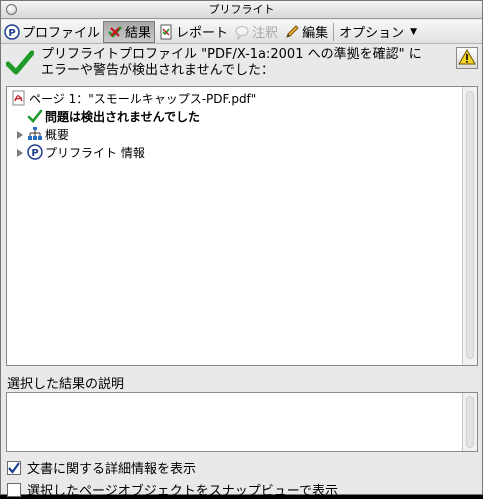  I want to click on warning-button, so click(467, 58).